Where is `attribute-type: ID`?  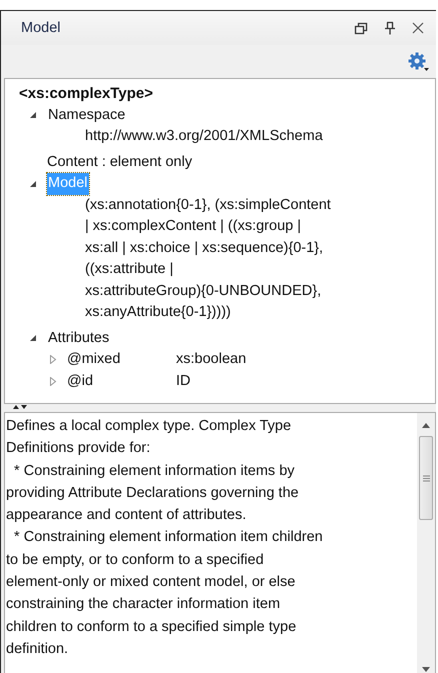 attribute-type: ID is located at coordinates (183, 381).